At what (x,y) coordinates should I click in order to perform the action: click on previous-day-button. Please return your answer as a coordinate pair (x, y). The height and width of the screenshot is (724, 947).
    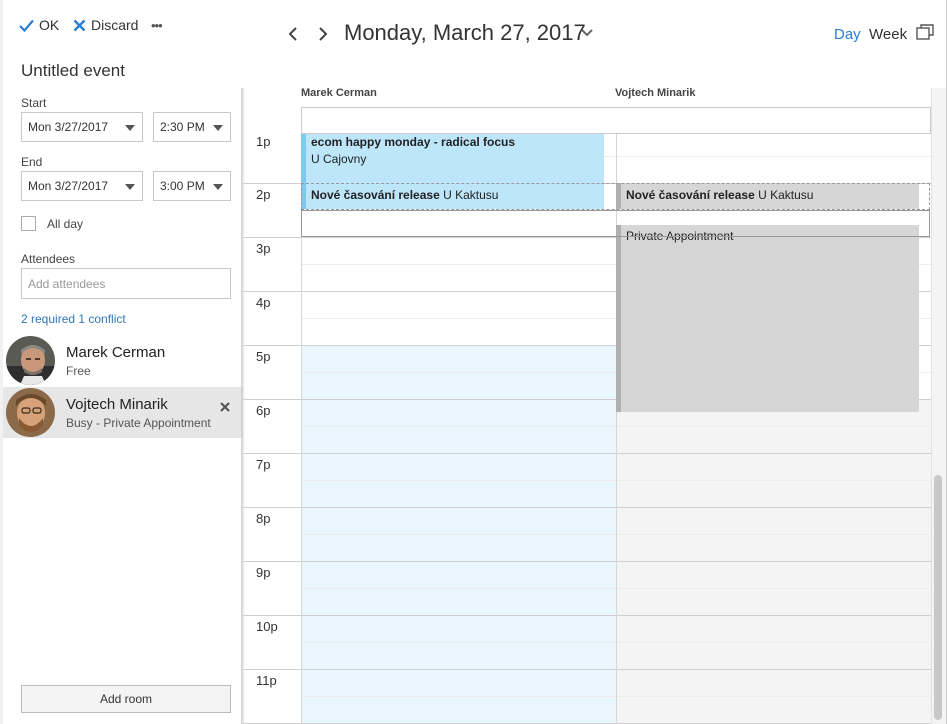
    Looking at the image, I should click on (293, 34).